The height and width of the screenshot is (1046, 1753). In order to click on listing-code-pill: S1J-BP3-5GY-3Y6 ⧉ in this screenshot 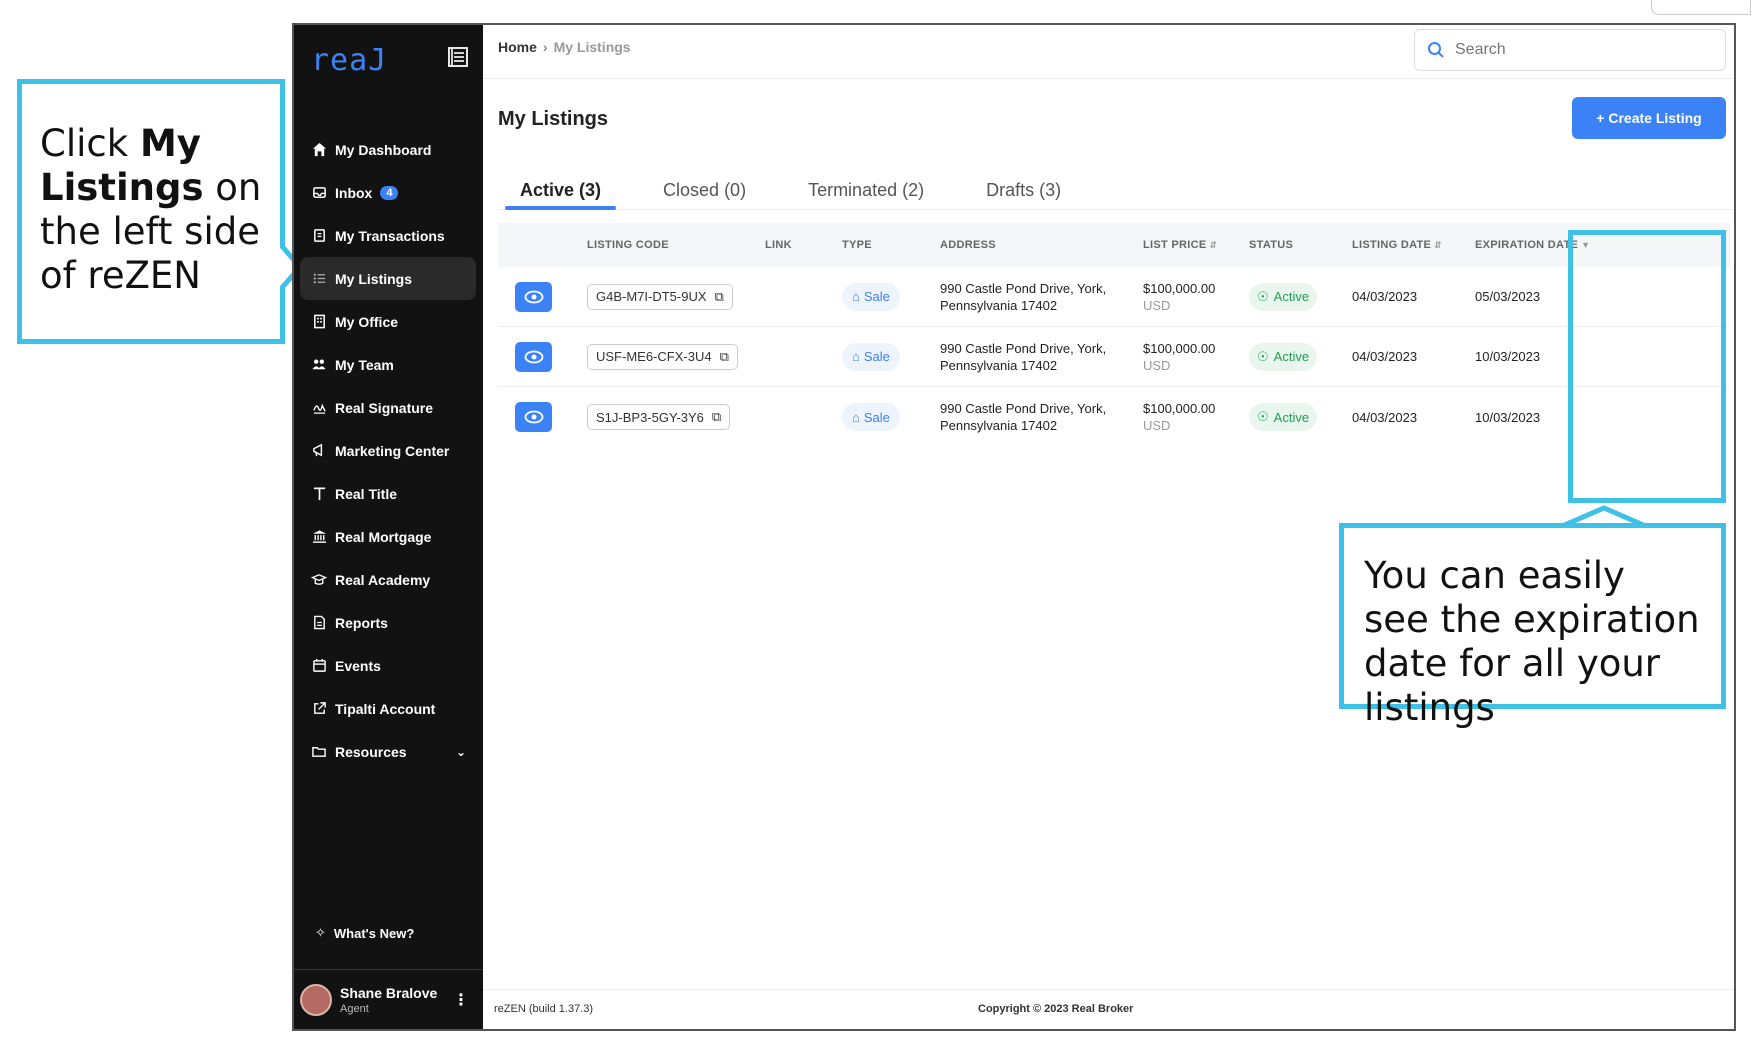, I will do `click(659, 417)`.